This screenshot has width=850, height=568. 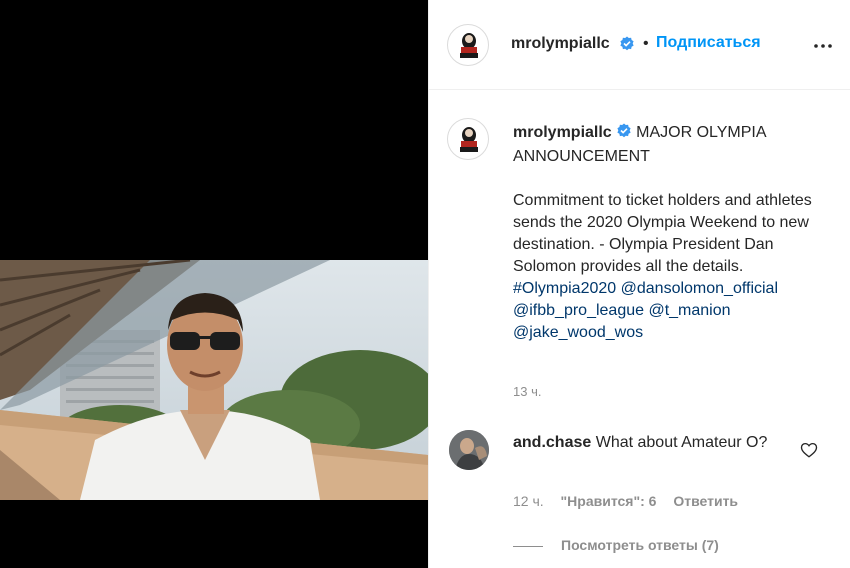 What do you see at coordinates (640, 545) in the screenshot?
I see `view-replies-label: Посмотреть ответы (7)` at bounding box center [640, 545].